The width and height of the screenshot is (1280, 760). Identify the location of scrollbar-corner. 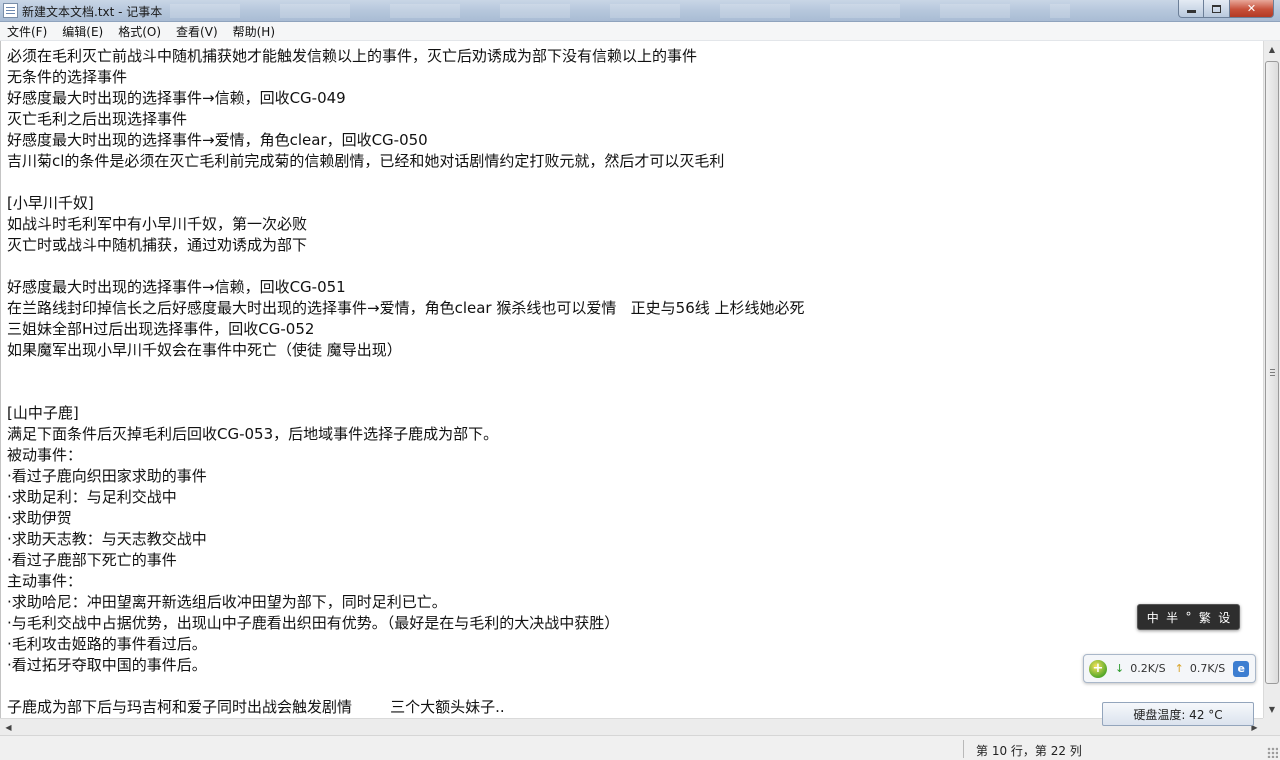
(1271, 726).